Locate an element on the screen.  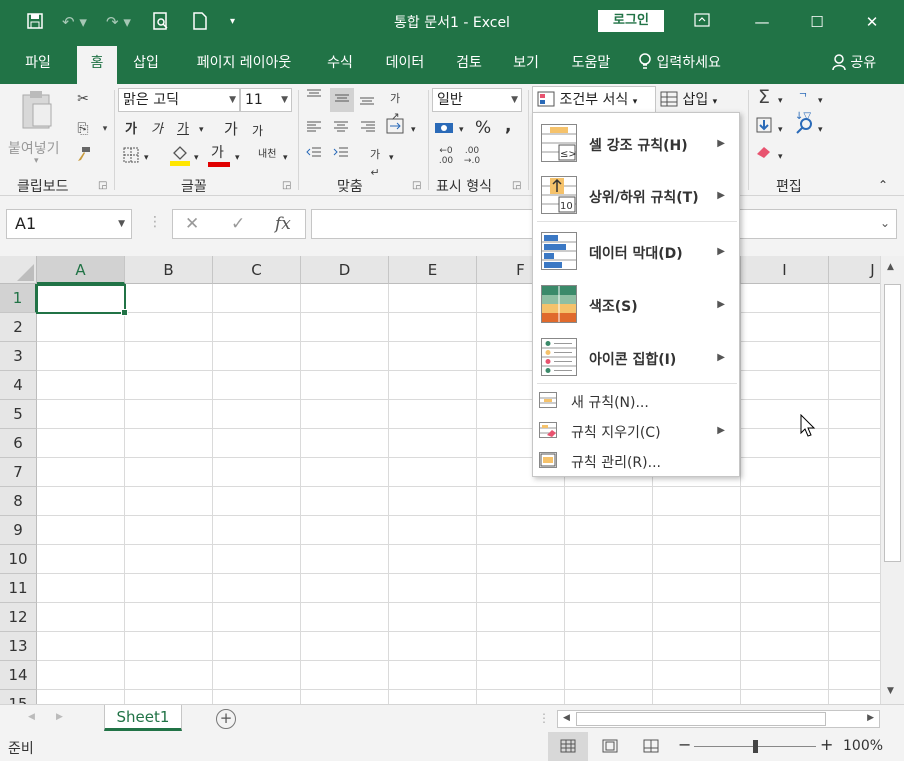
horizontal-scrollbar: ◀ ▶ is located at coordinates (718, 719).